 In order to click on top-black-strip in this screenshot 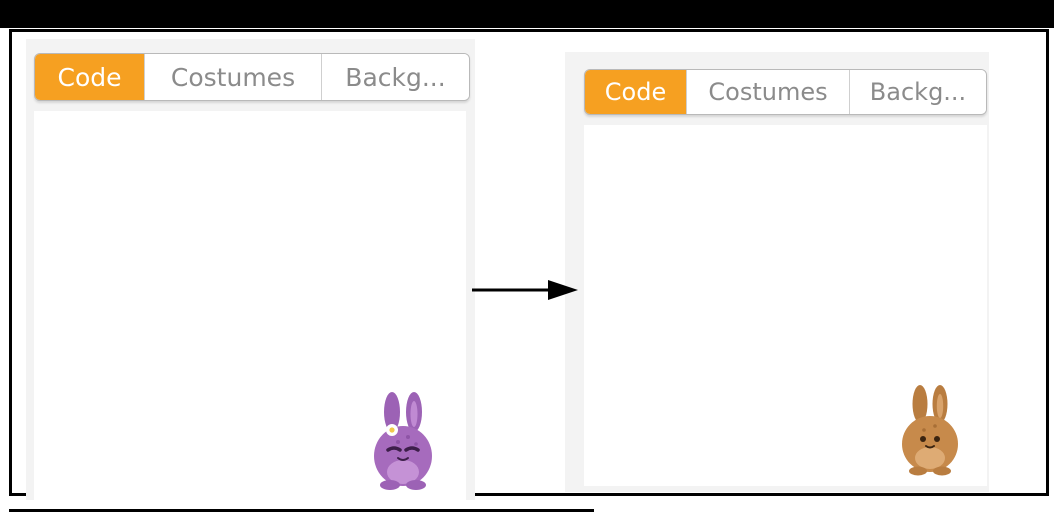, I will do `click(527, 14)`.